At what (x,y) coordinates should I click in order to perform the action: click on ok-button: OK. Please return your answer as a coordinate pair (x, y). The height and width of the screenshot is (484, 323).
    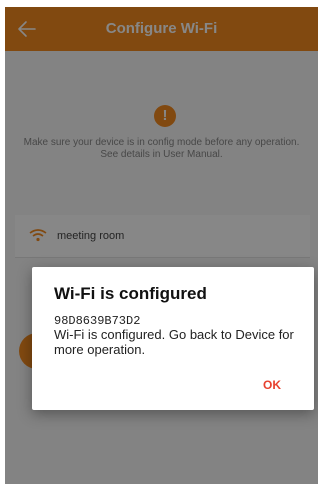
    Looking at the image, I should click on (272, 385).